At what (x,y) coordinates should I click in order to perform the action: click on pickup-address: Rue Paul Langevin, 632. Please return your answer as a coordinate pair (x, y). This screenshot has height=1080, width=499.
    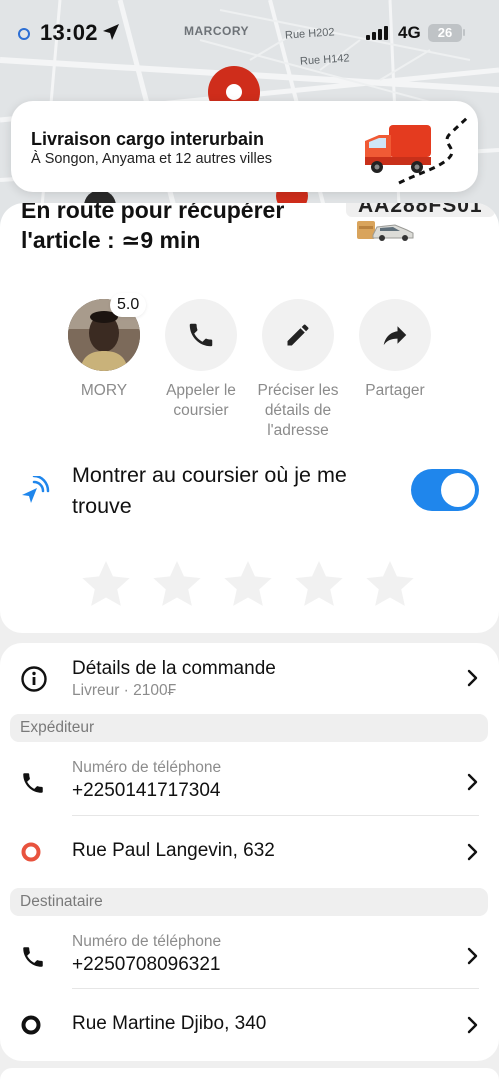
    Looking at the image, I should click on (173, 850).